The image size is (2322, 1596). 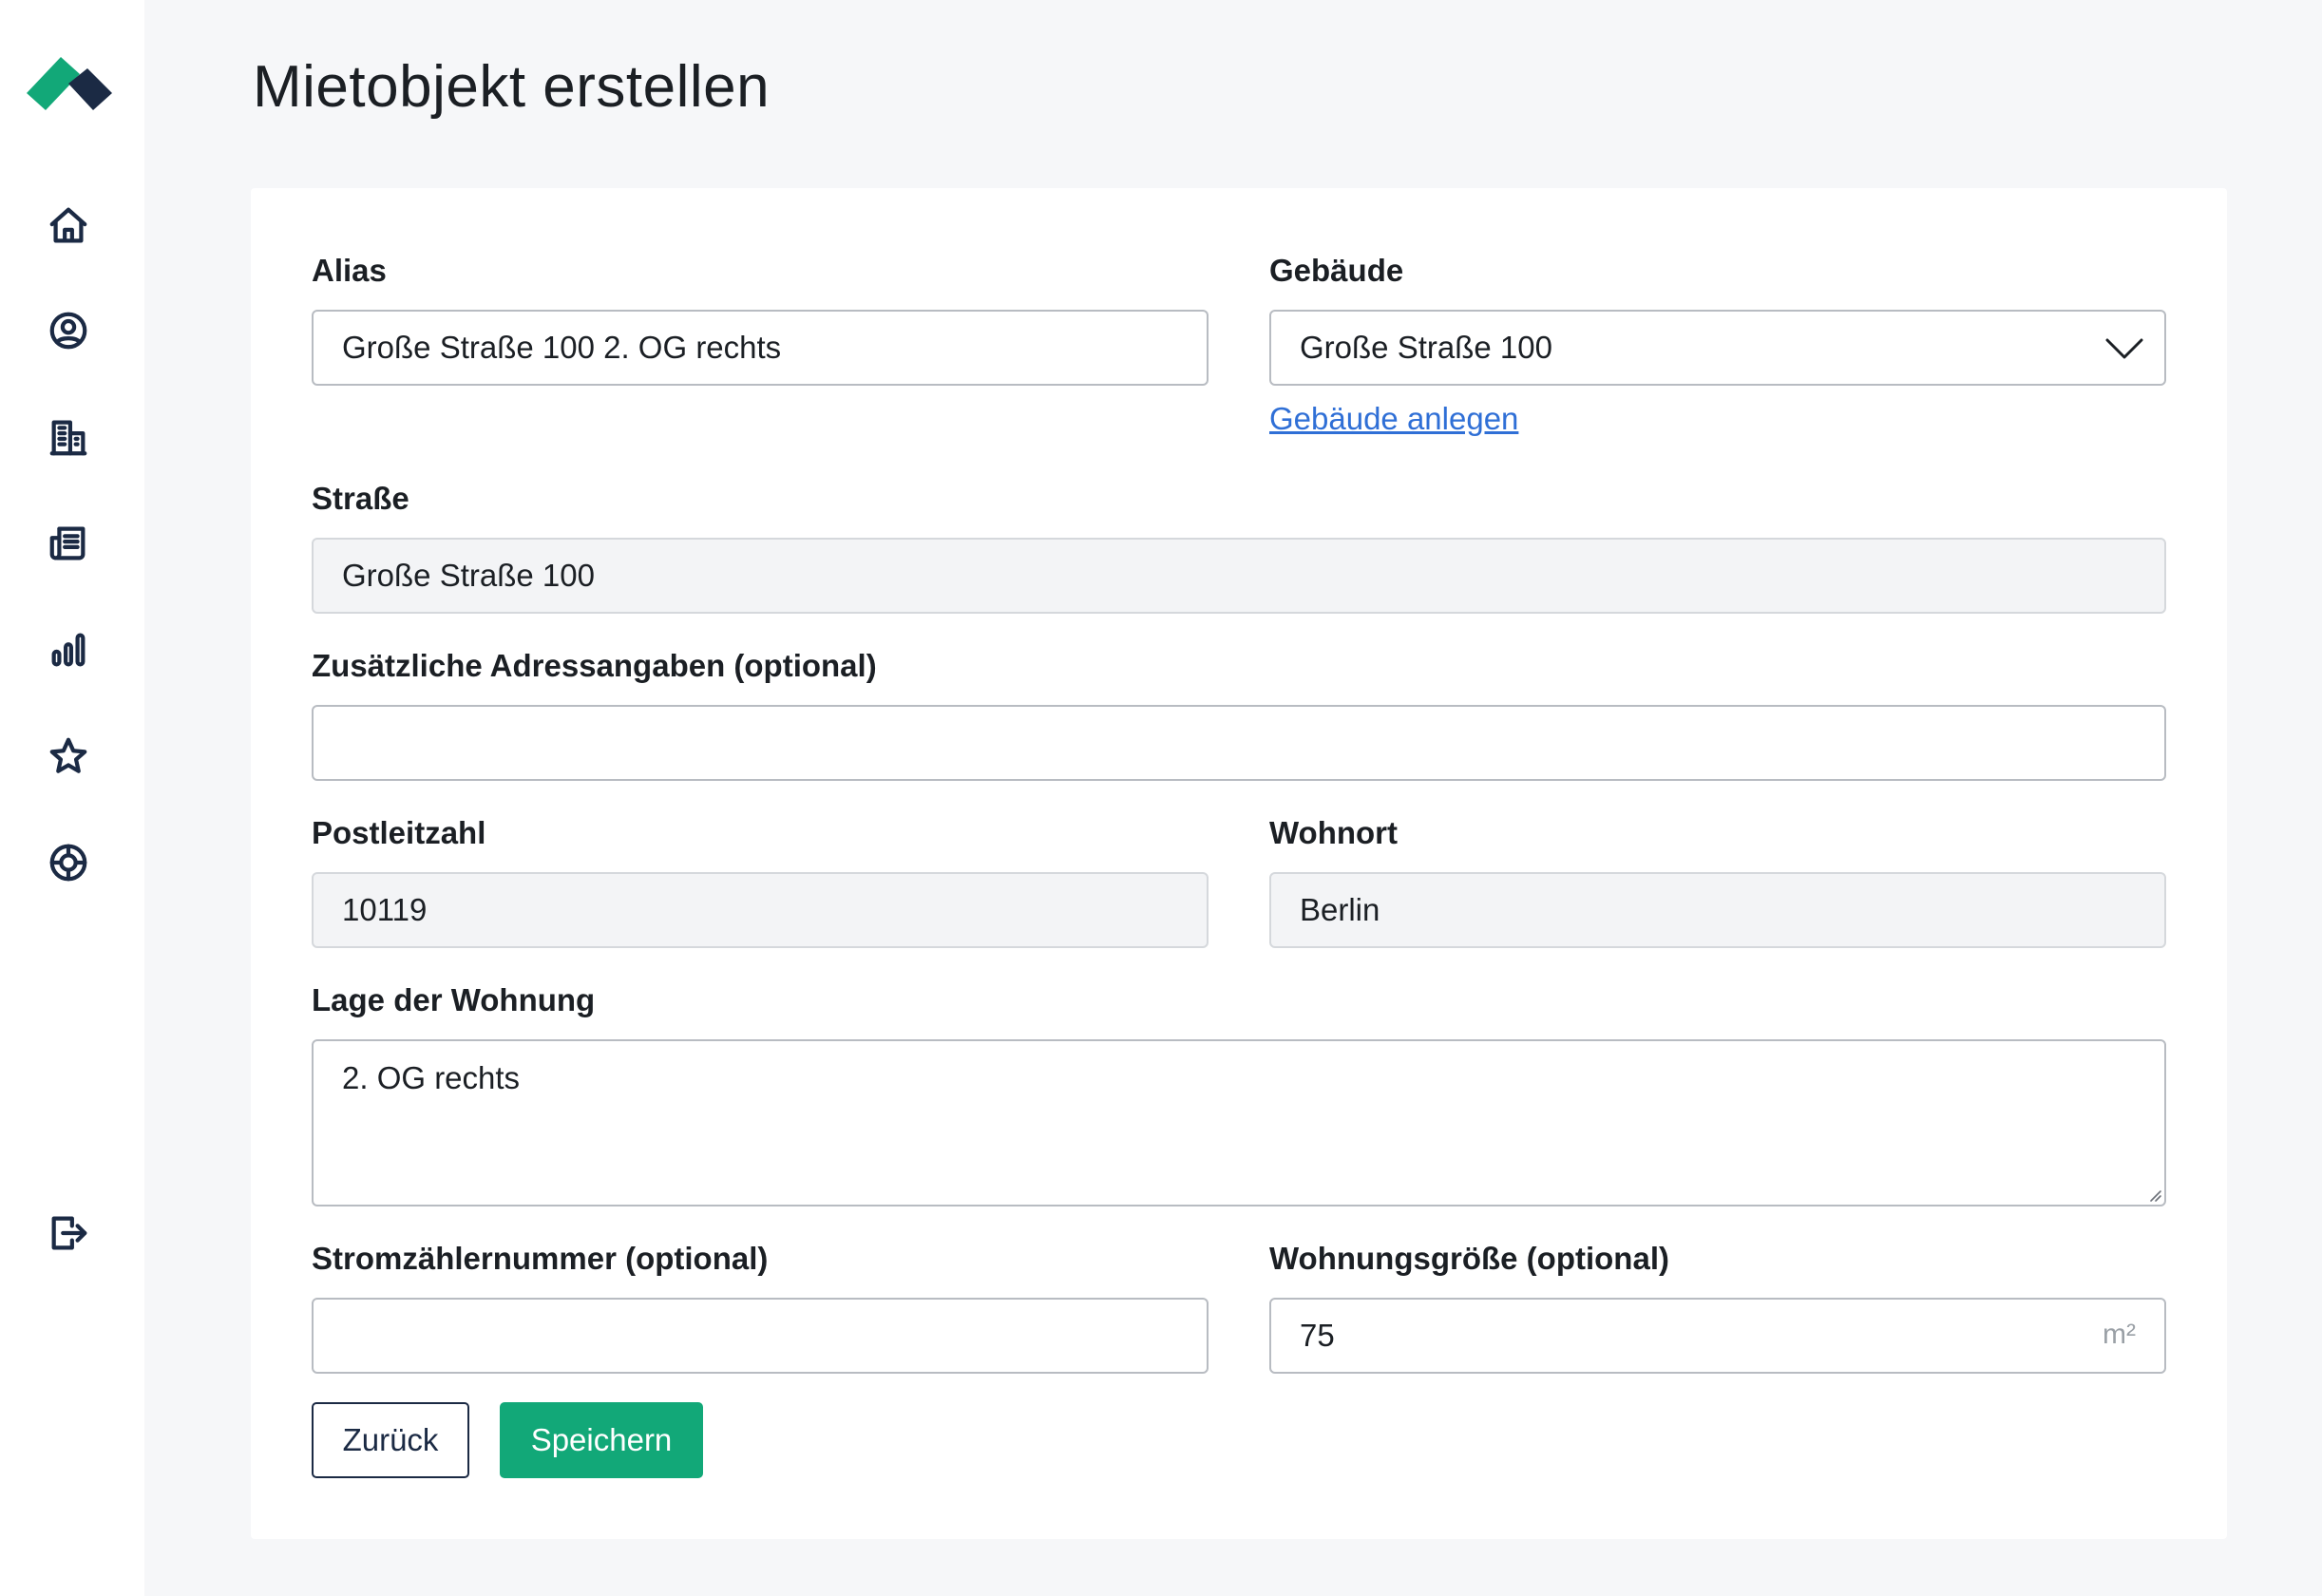 I want to click on location-value: 2. OG rechts, so click(x=431, y=1077).